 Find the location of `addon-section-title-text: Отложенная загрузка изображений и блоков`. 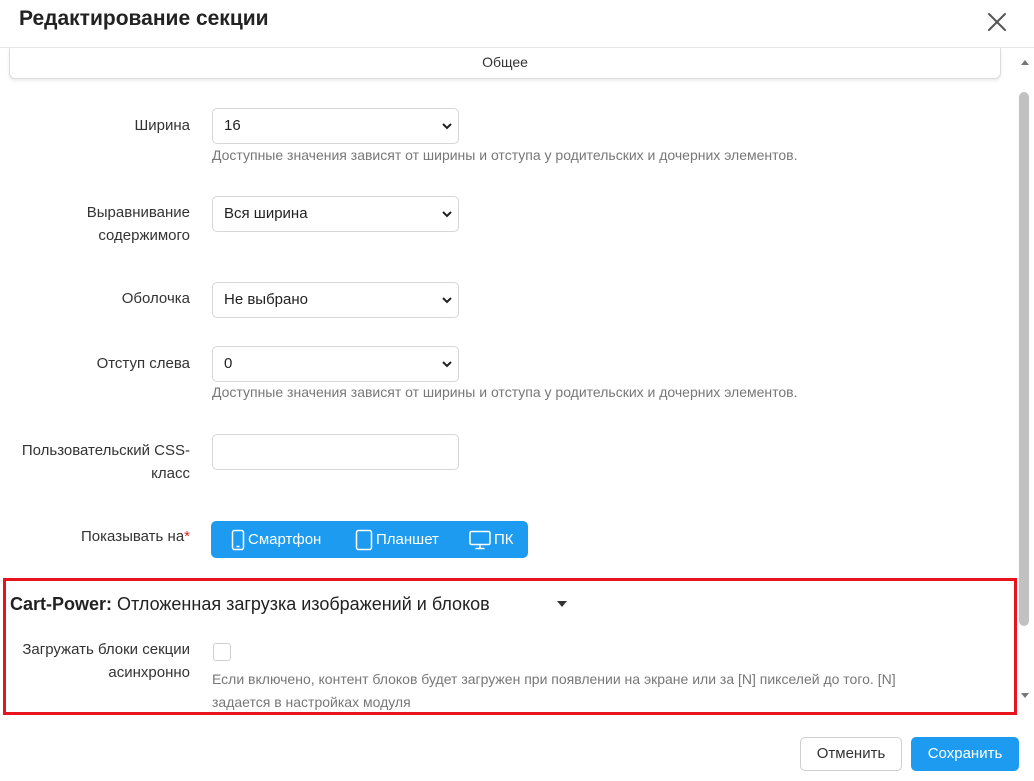

addon-section-title-text: Отложенная загрузка изображений и блоков is located at coordinates (301, 604).